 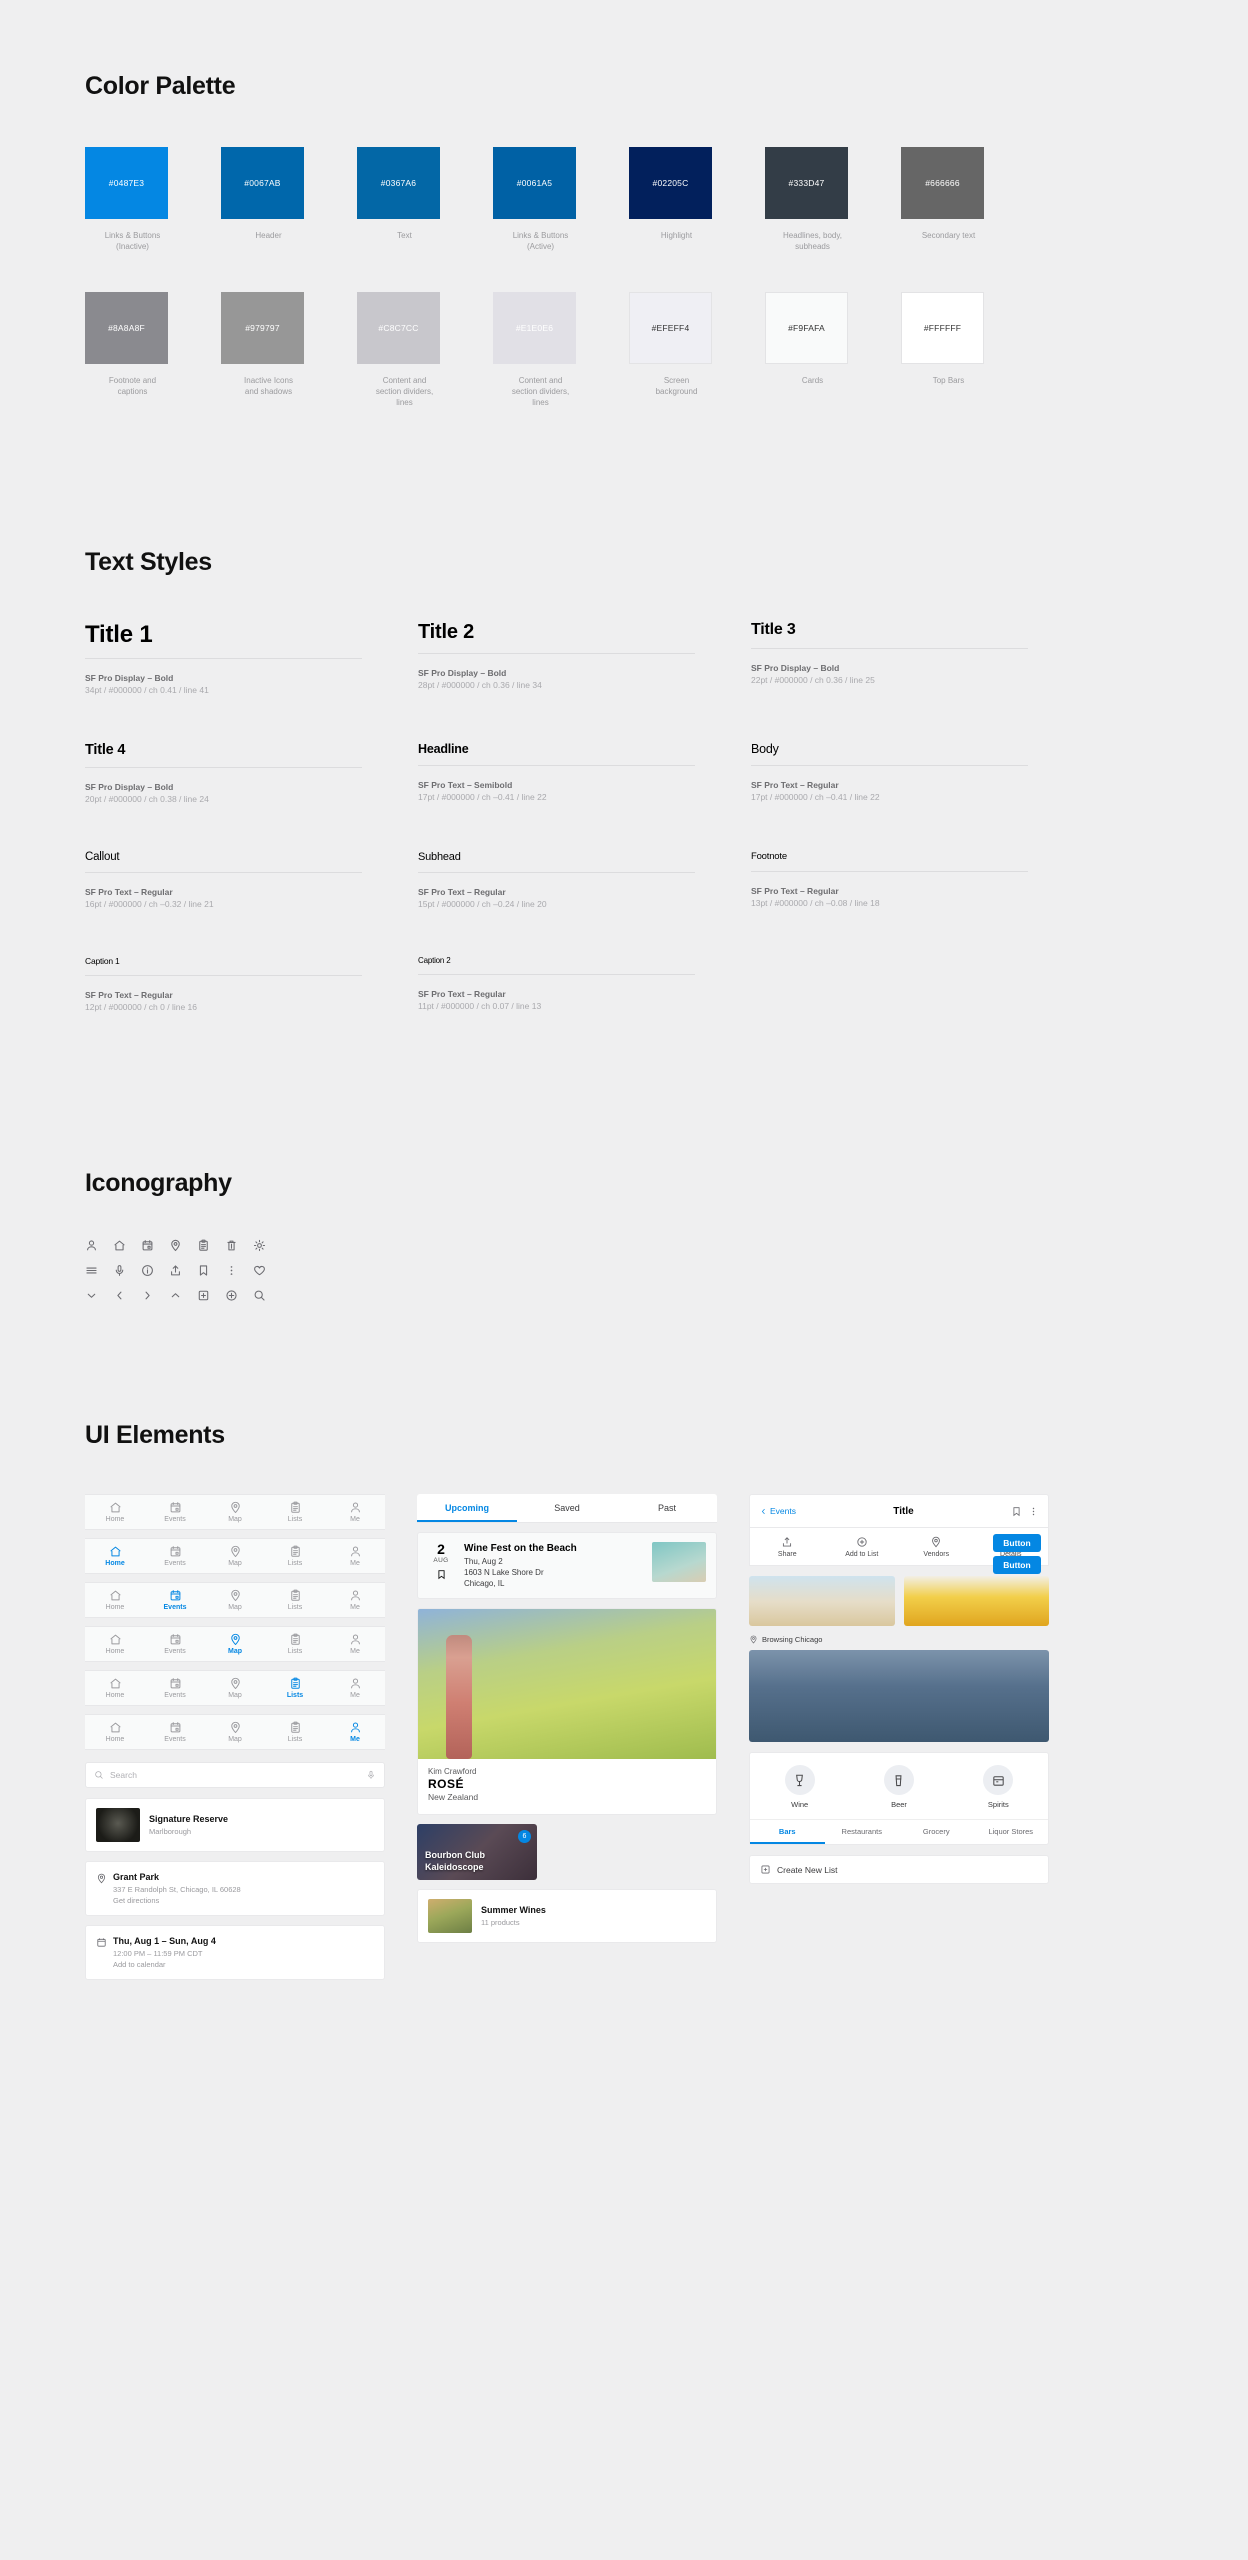 I want to click on plus-square-icon, so click(x=211, y=1295).